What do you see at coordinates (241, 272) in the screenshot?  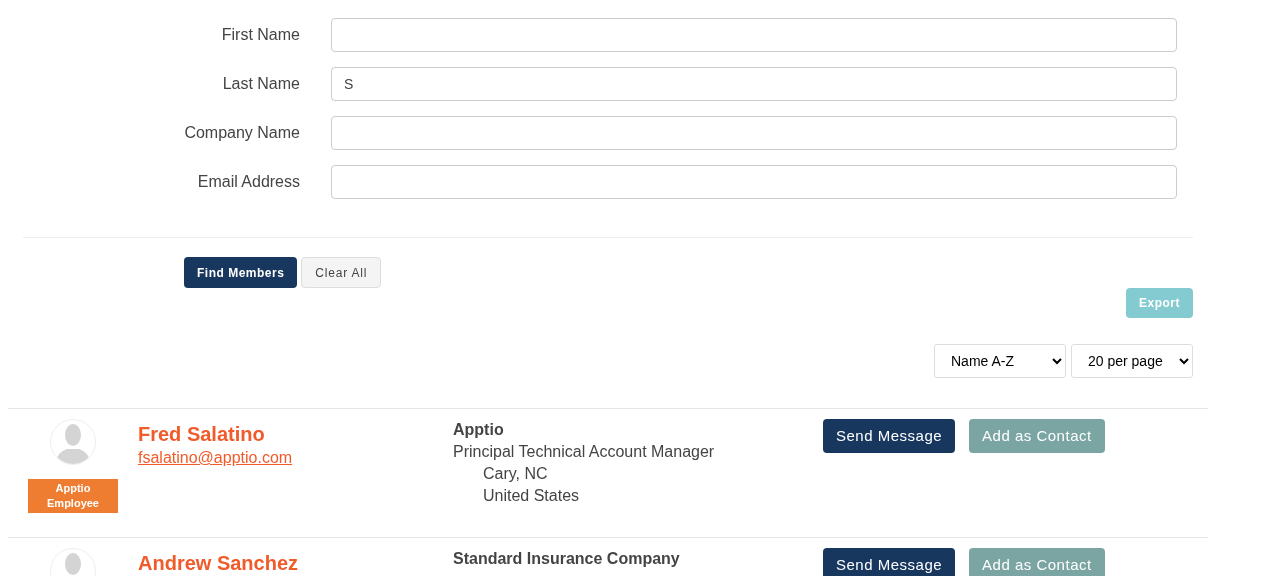 I see `find-members-button: Find Members` at bounding box center [241, 272].